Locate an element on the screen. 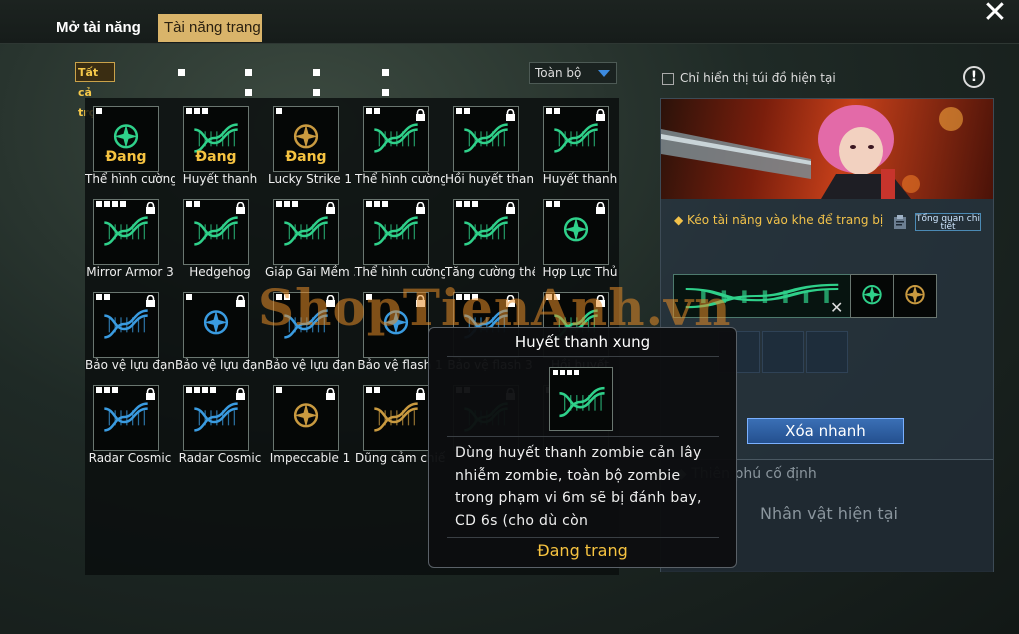 This screenshot has width=1019, height=634. tooltip-title: Huyết thanh xung is located at coordinates (582, 342).